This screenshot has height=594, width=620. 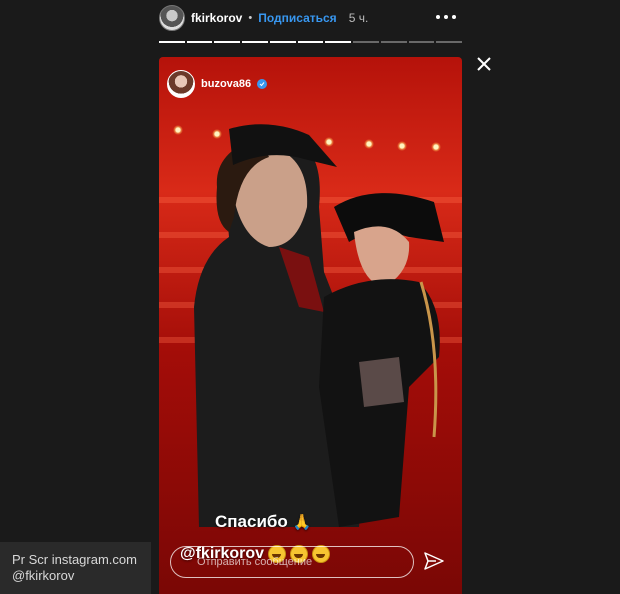 I want to click on caption-text: Спасибо 🙏, so click(x=263, y=522).